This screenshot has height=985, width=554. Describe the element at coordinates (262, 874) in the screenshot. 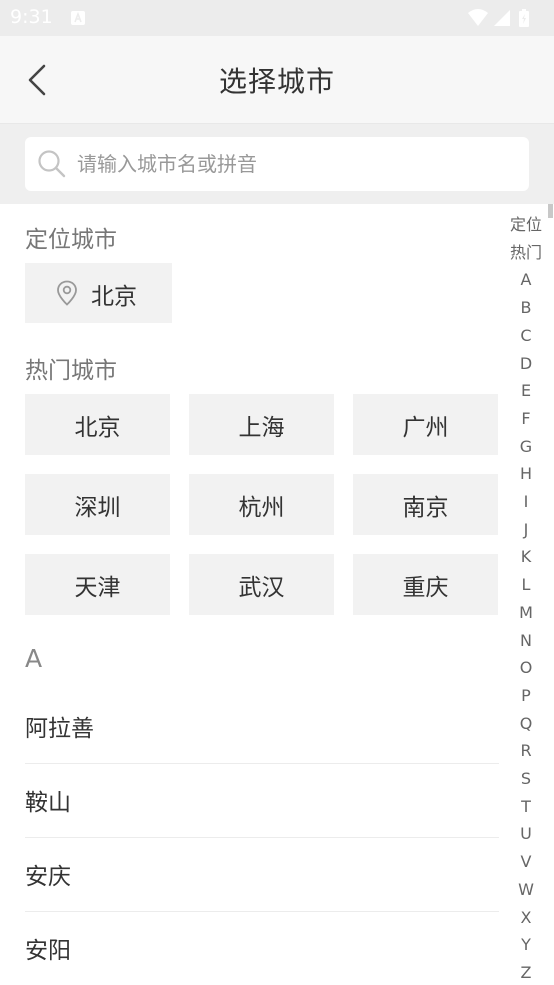

I see `city-list-item: 安庆` at that location.